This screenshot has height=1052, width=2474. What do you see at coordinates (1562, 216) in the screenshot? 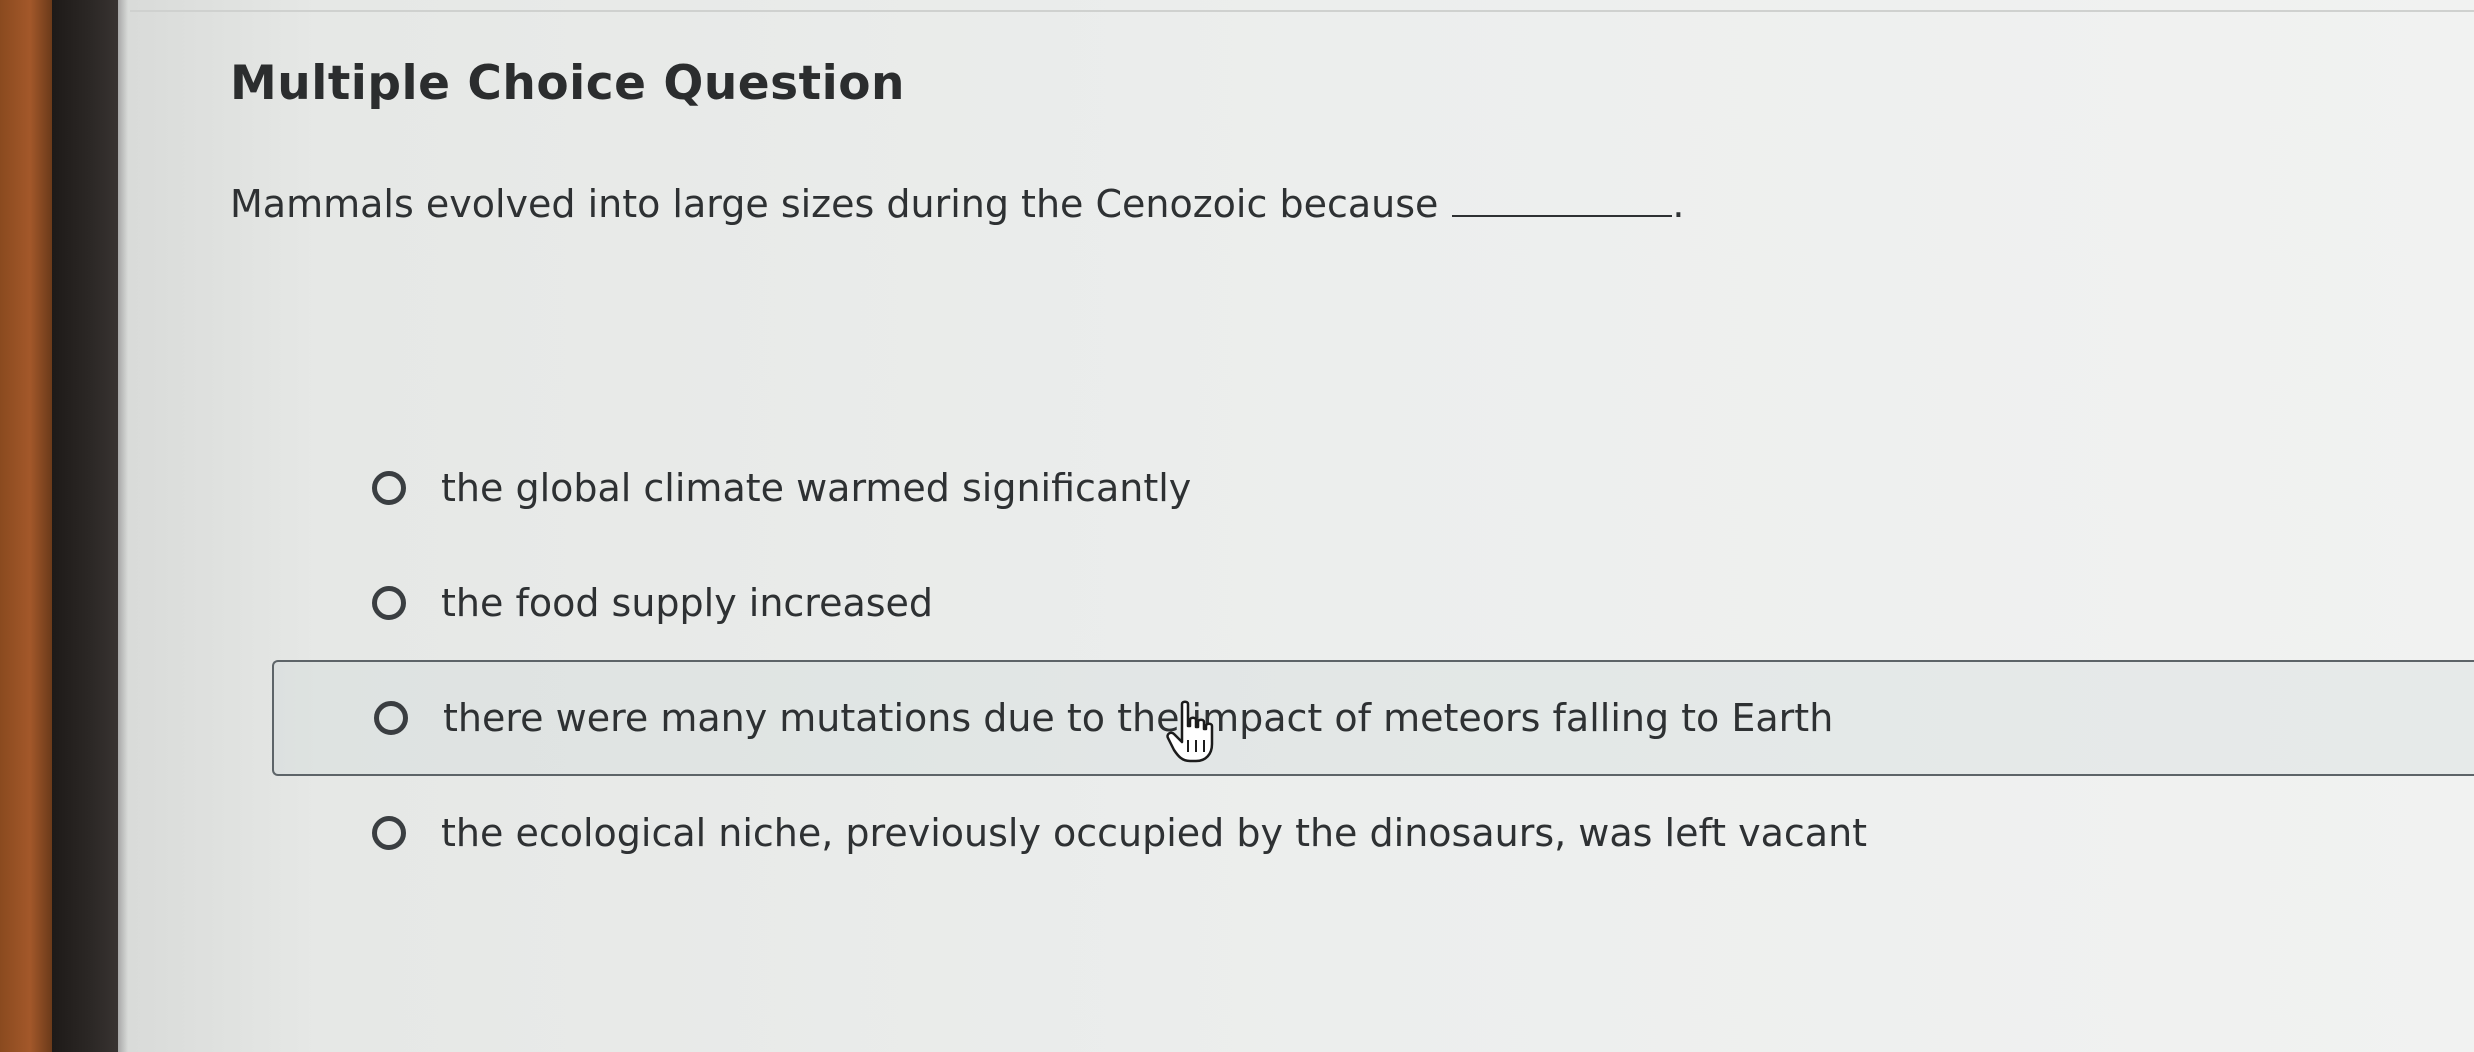
I see `fill-in-blank` at bounding box center [1562, 216].